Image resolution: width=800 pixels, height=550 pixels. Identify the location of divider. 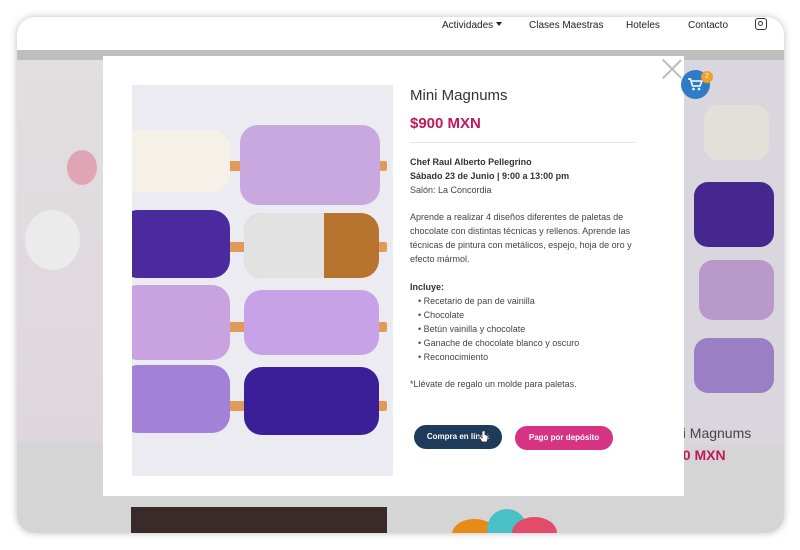
(522, 142).